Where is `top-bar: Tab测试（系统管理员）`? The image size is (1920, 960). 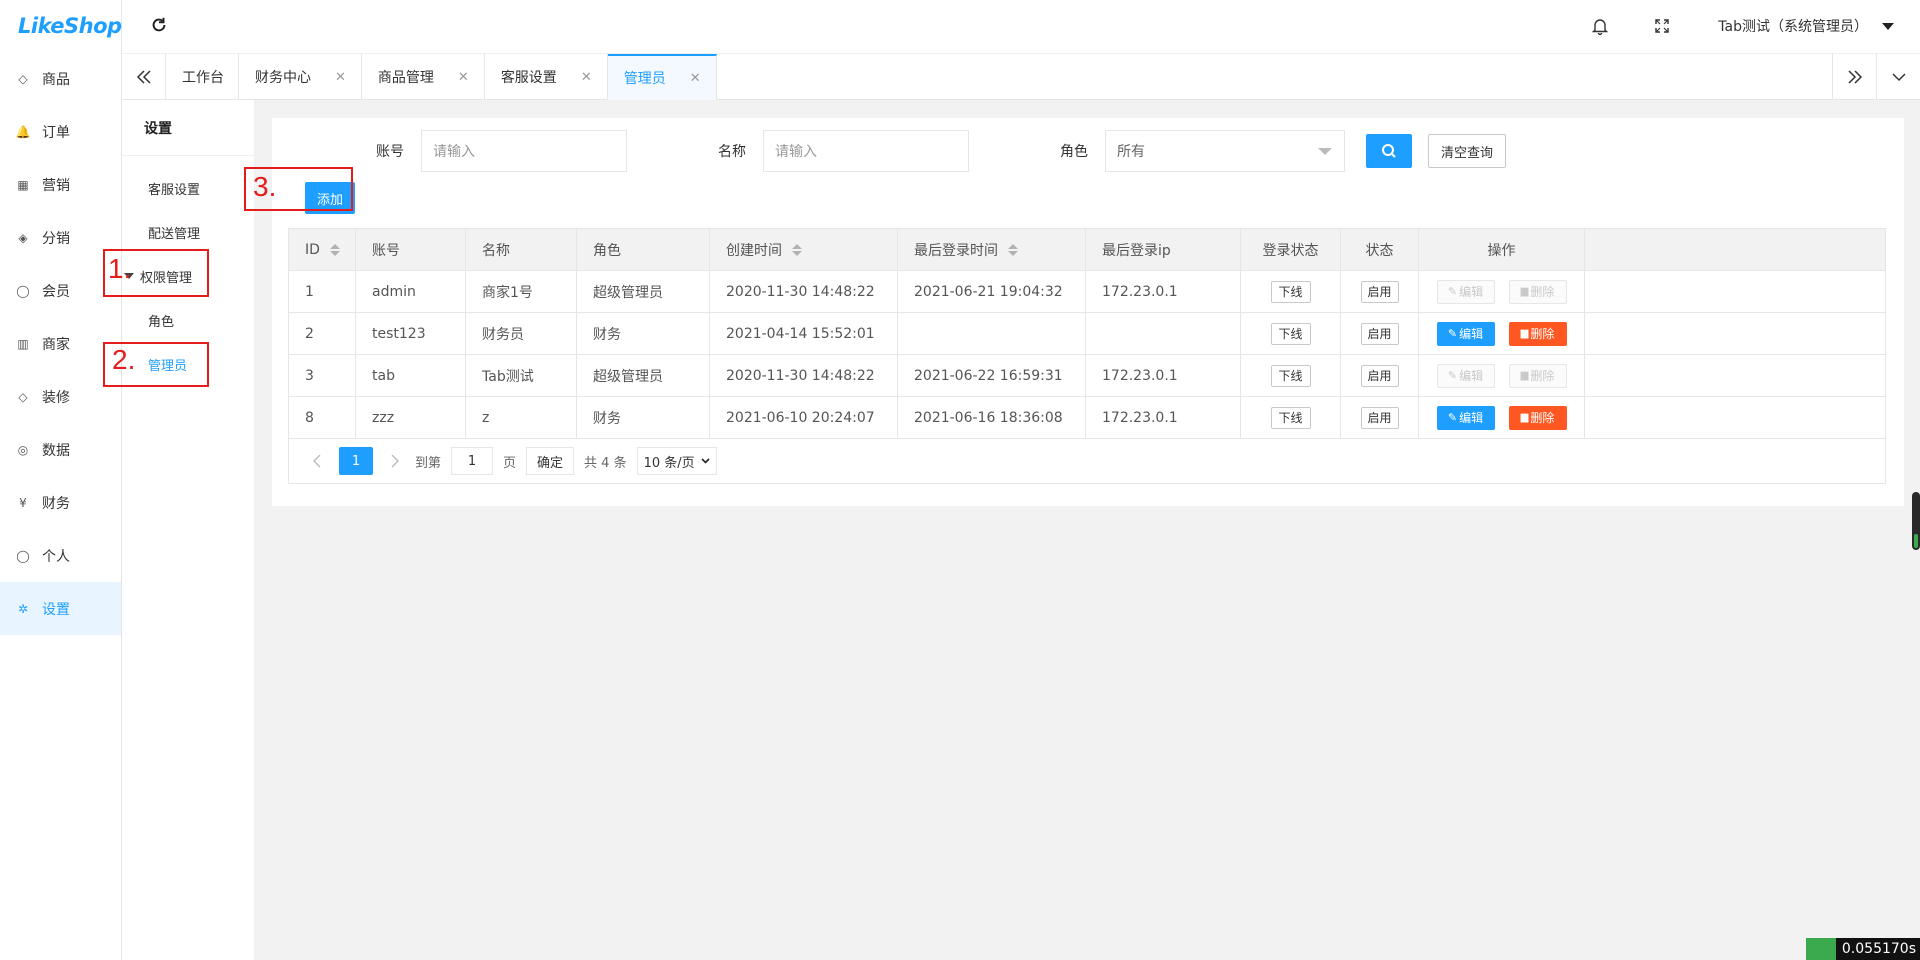 top-bar: Tab测试（系统管理员） is located at coordinates (1021, 27).